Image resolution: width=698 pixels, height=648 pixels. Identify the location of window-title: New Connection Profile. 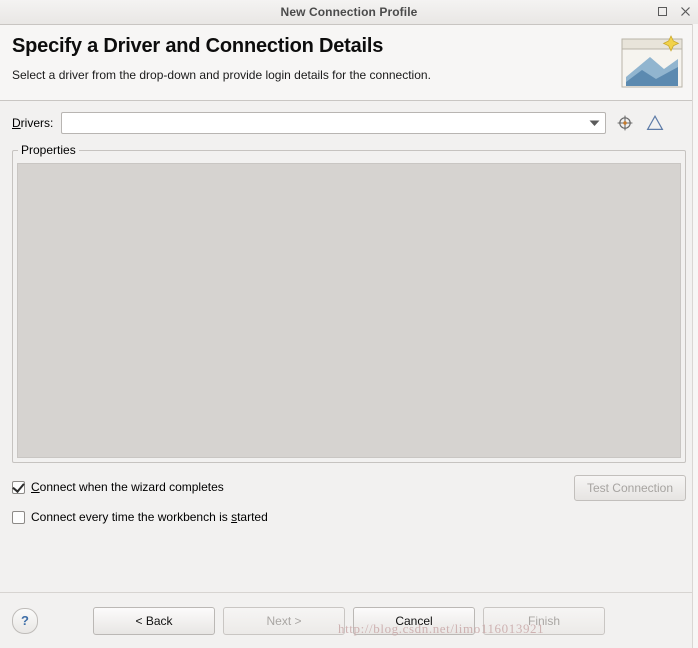
(349, 12).